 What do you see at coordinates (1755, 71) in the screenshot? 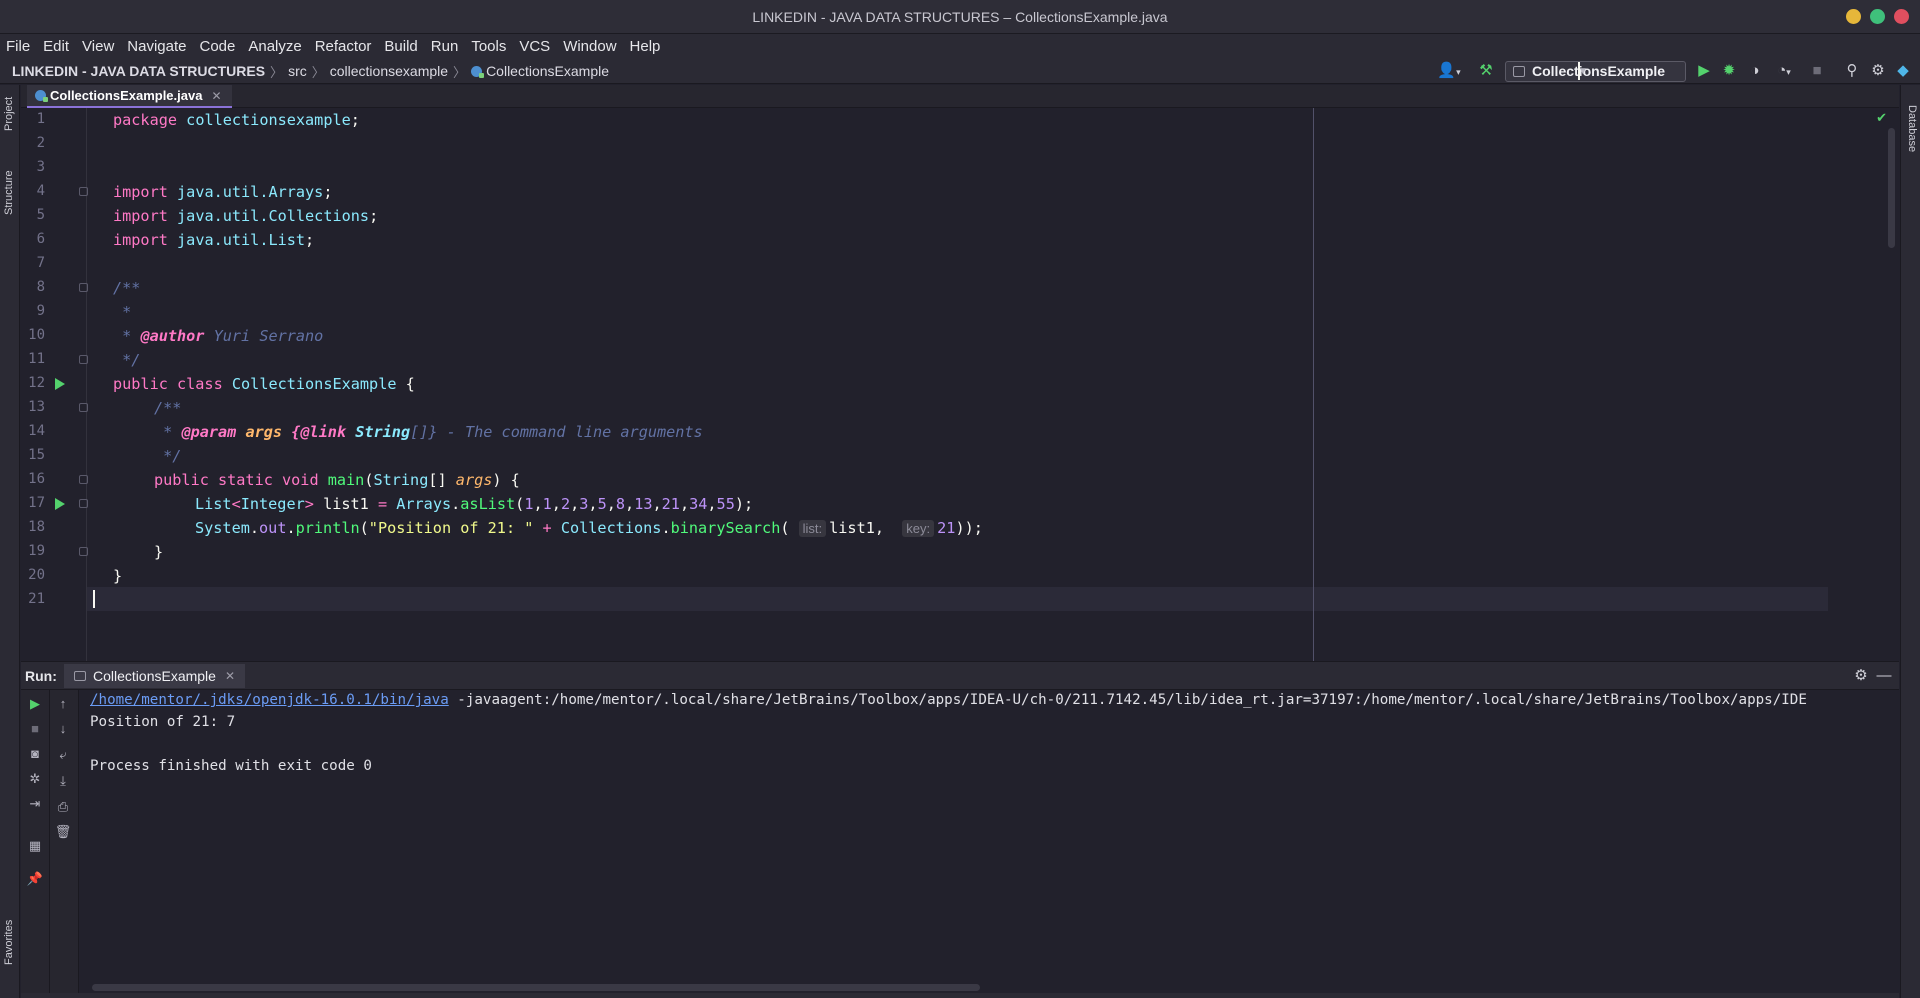
I see `coverage-icon: ◑` at bounding box center [1755, 71].